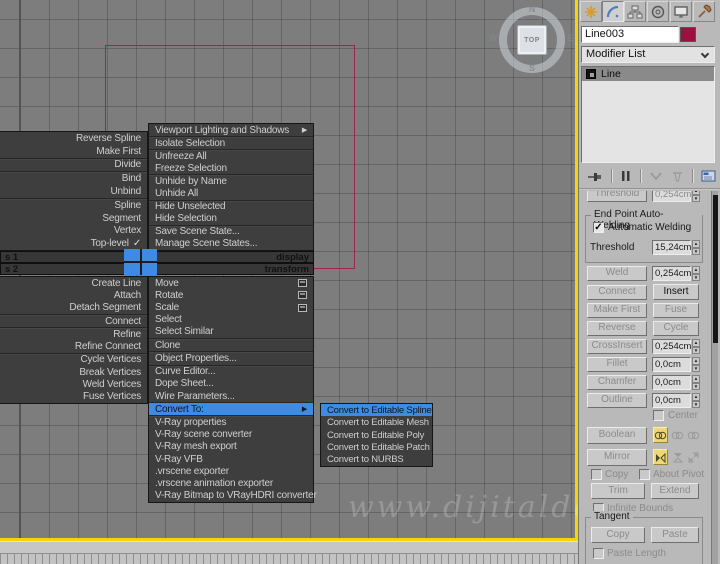 The image size is (720, 564). I want to click on reverse-button: Reverse, so click(617, 328).